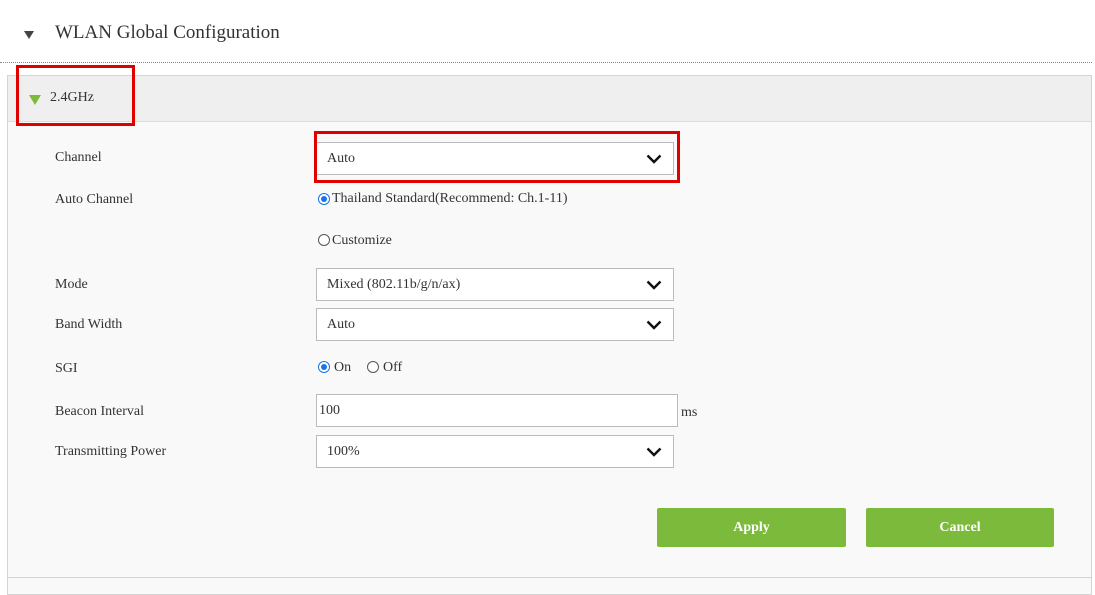 Image resolution: width=1095 pixels, height=595 pixels. Describe the element at coordinates (71, 284) in the screenshot. I see `mode-label: Mode` at that location.